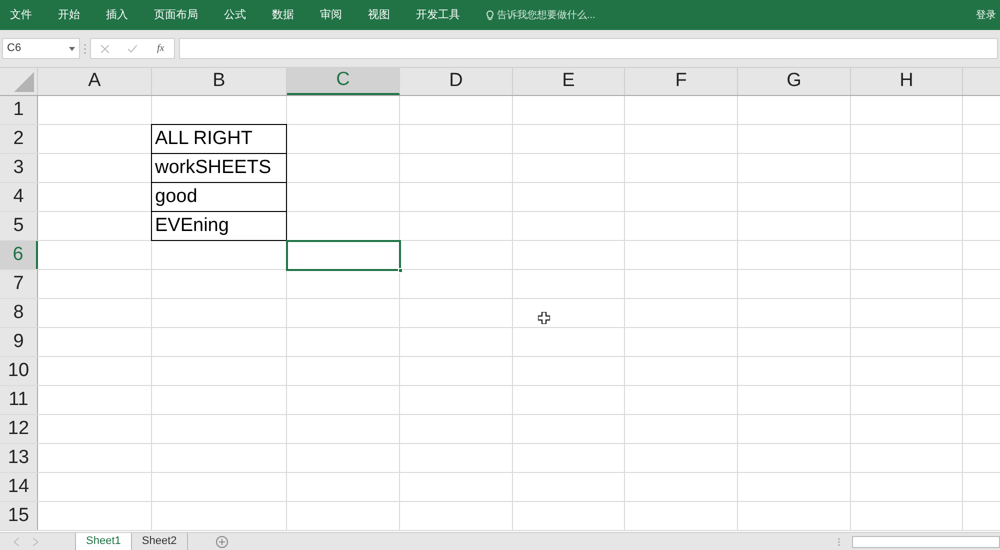  Describe the element at coordinates (235, 15) in the screenshot. I see `menu-tab: 公式` at that location.